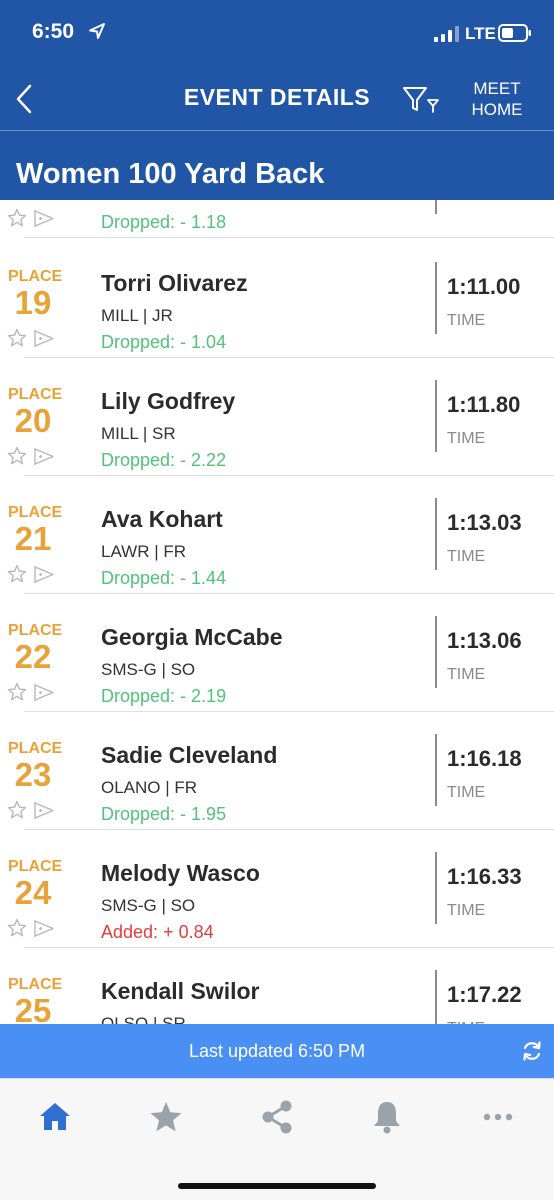 The image size is (554, 1200). What do you see at coordinates (164, 460) in the screenshot?
I see `time-difference: Dropped: - 2.22` at bounding box center [164, 460].